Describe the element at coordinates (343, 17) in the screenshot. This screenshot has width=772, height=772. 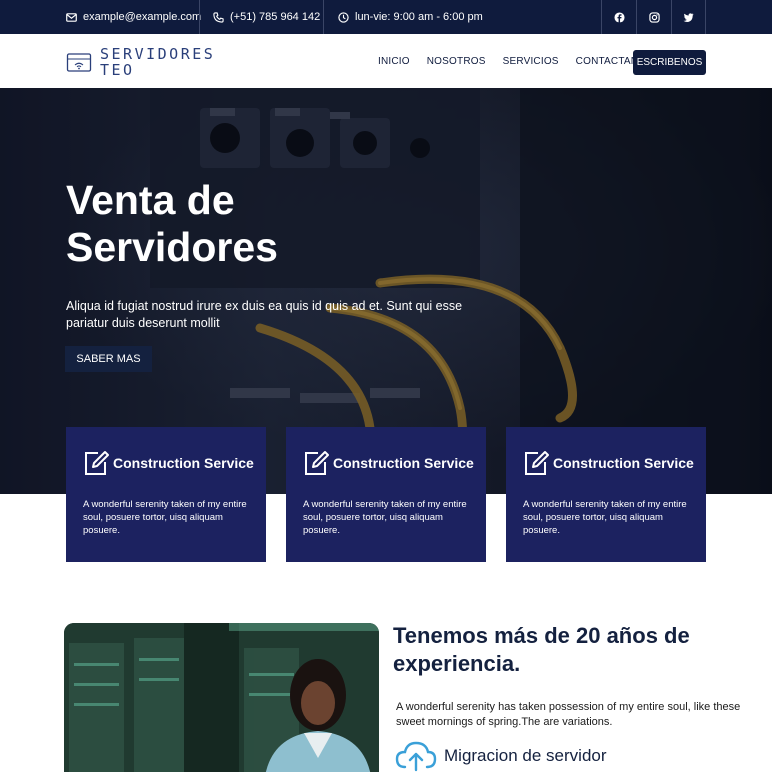
I see `clock-icon` at that location.